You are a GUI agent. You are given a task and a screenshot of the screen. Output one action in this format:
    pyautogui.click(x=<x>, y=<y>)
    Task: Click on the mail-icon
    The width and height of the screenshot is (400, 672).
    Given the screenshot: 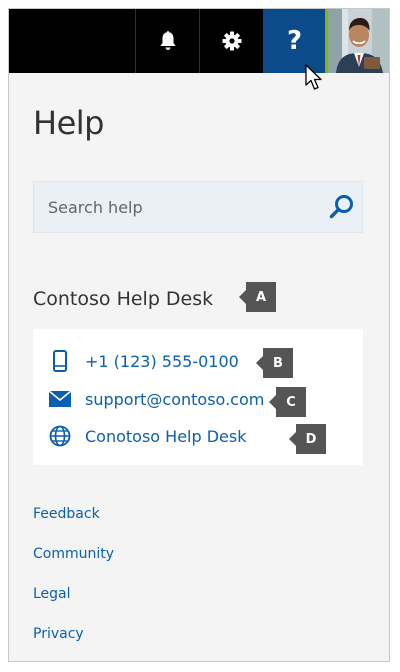 What is the action you would take?
    pyautogui.click(x=60, y=399)
    